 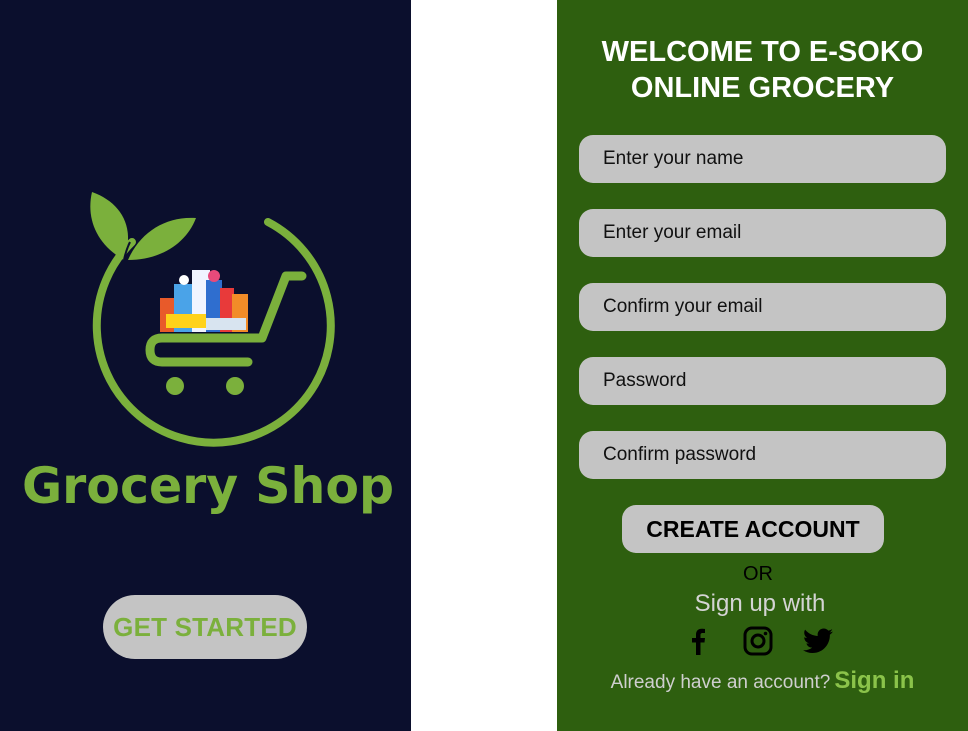 I want to click on sign-in-prompt: Already have an account? Sign in, so click(x=762, y=681).